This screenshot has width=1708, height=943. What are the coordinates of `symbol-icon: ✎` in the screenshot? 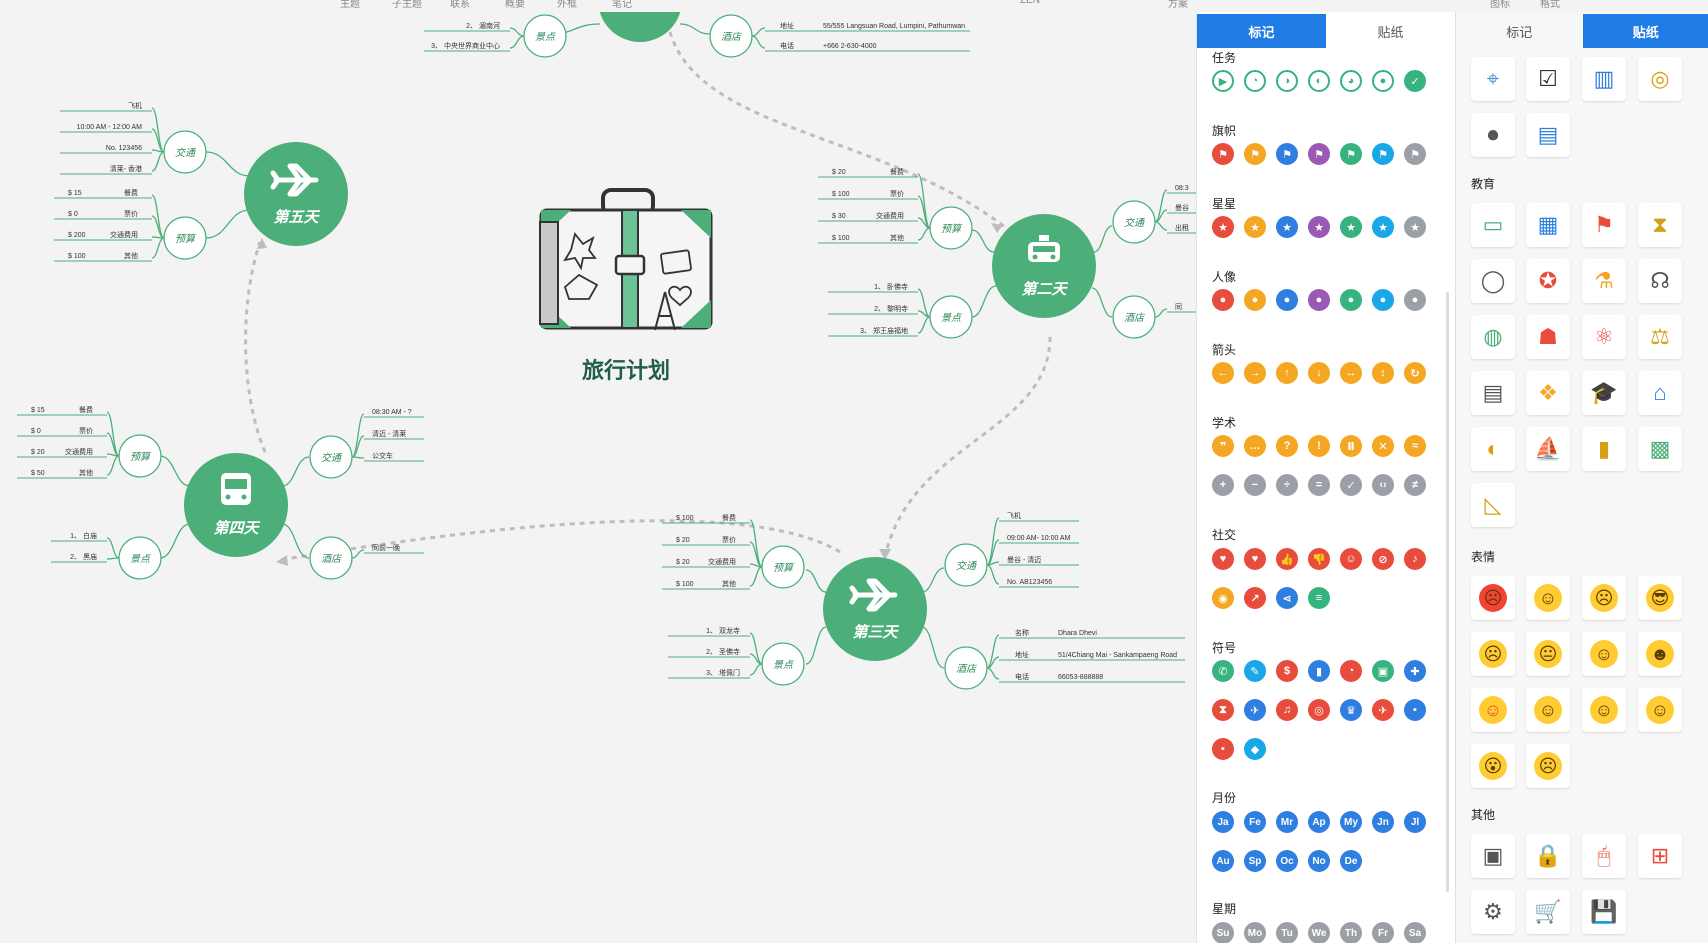 It's located at (1255, 671).